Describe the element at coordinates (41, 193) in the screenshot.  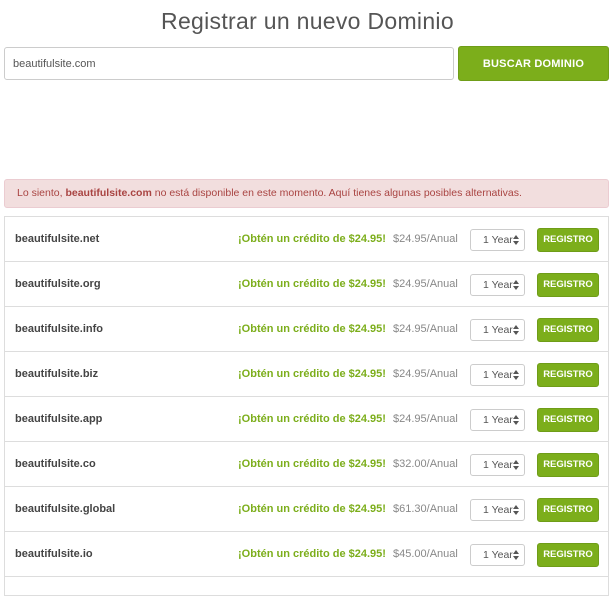
I see `alert-prefix: Lo siento,` at that location.